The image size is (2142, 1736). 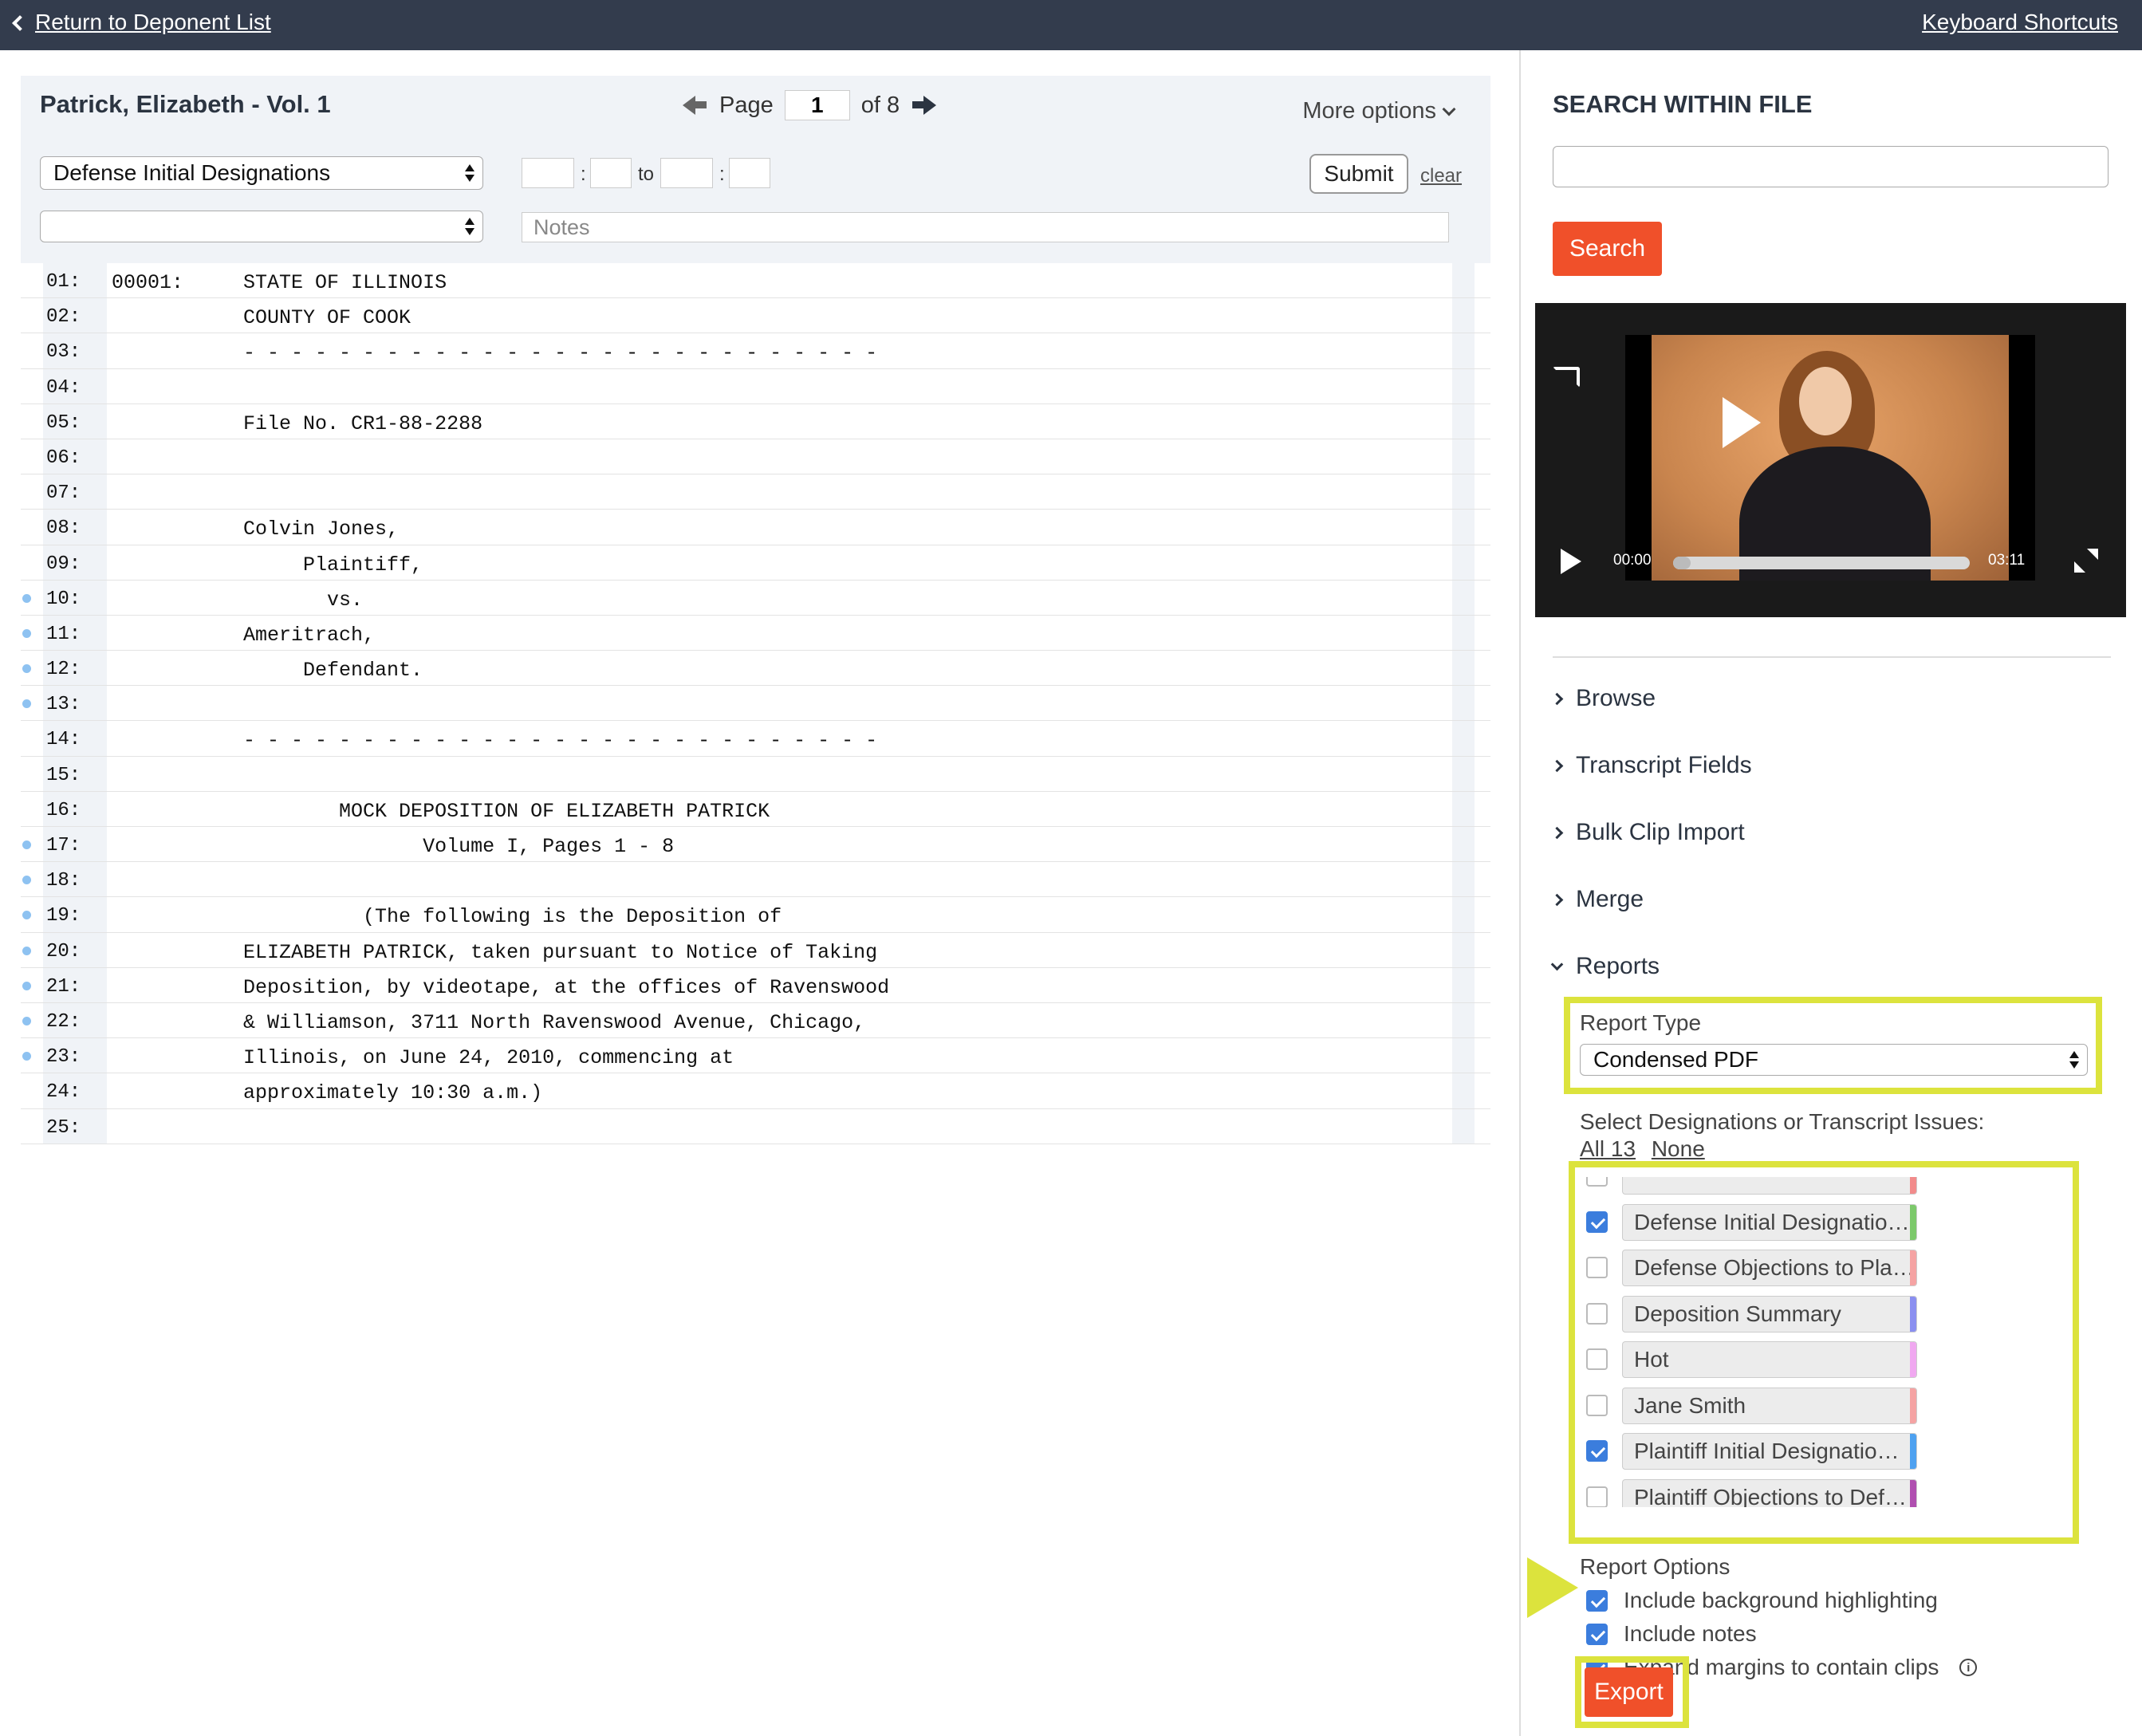 I want to click on video-thumbnail, so click(x=1830, y=458).